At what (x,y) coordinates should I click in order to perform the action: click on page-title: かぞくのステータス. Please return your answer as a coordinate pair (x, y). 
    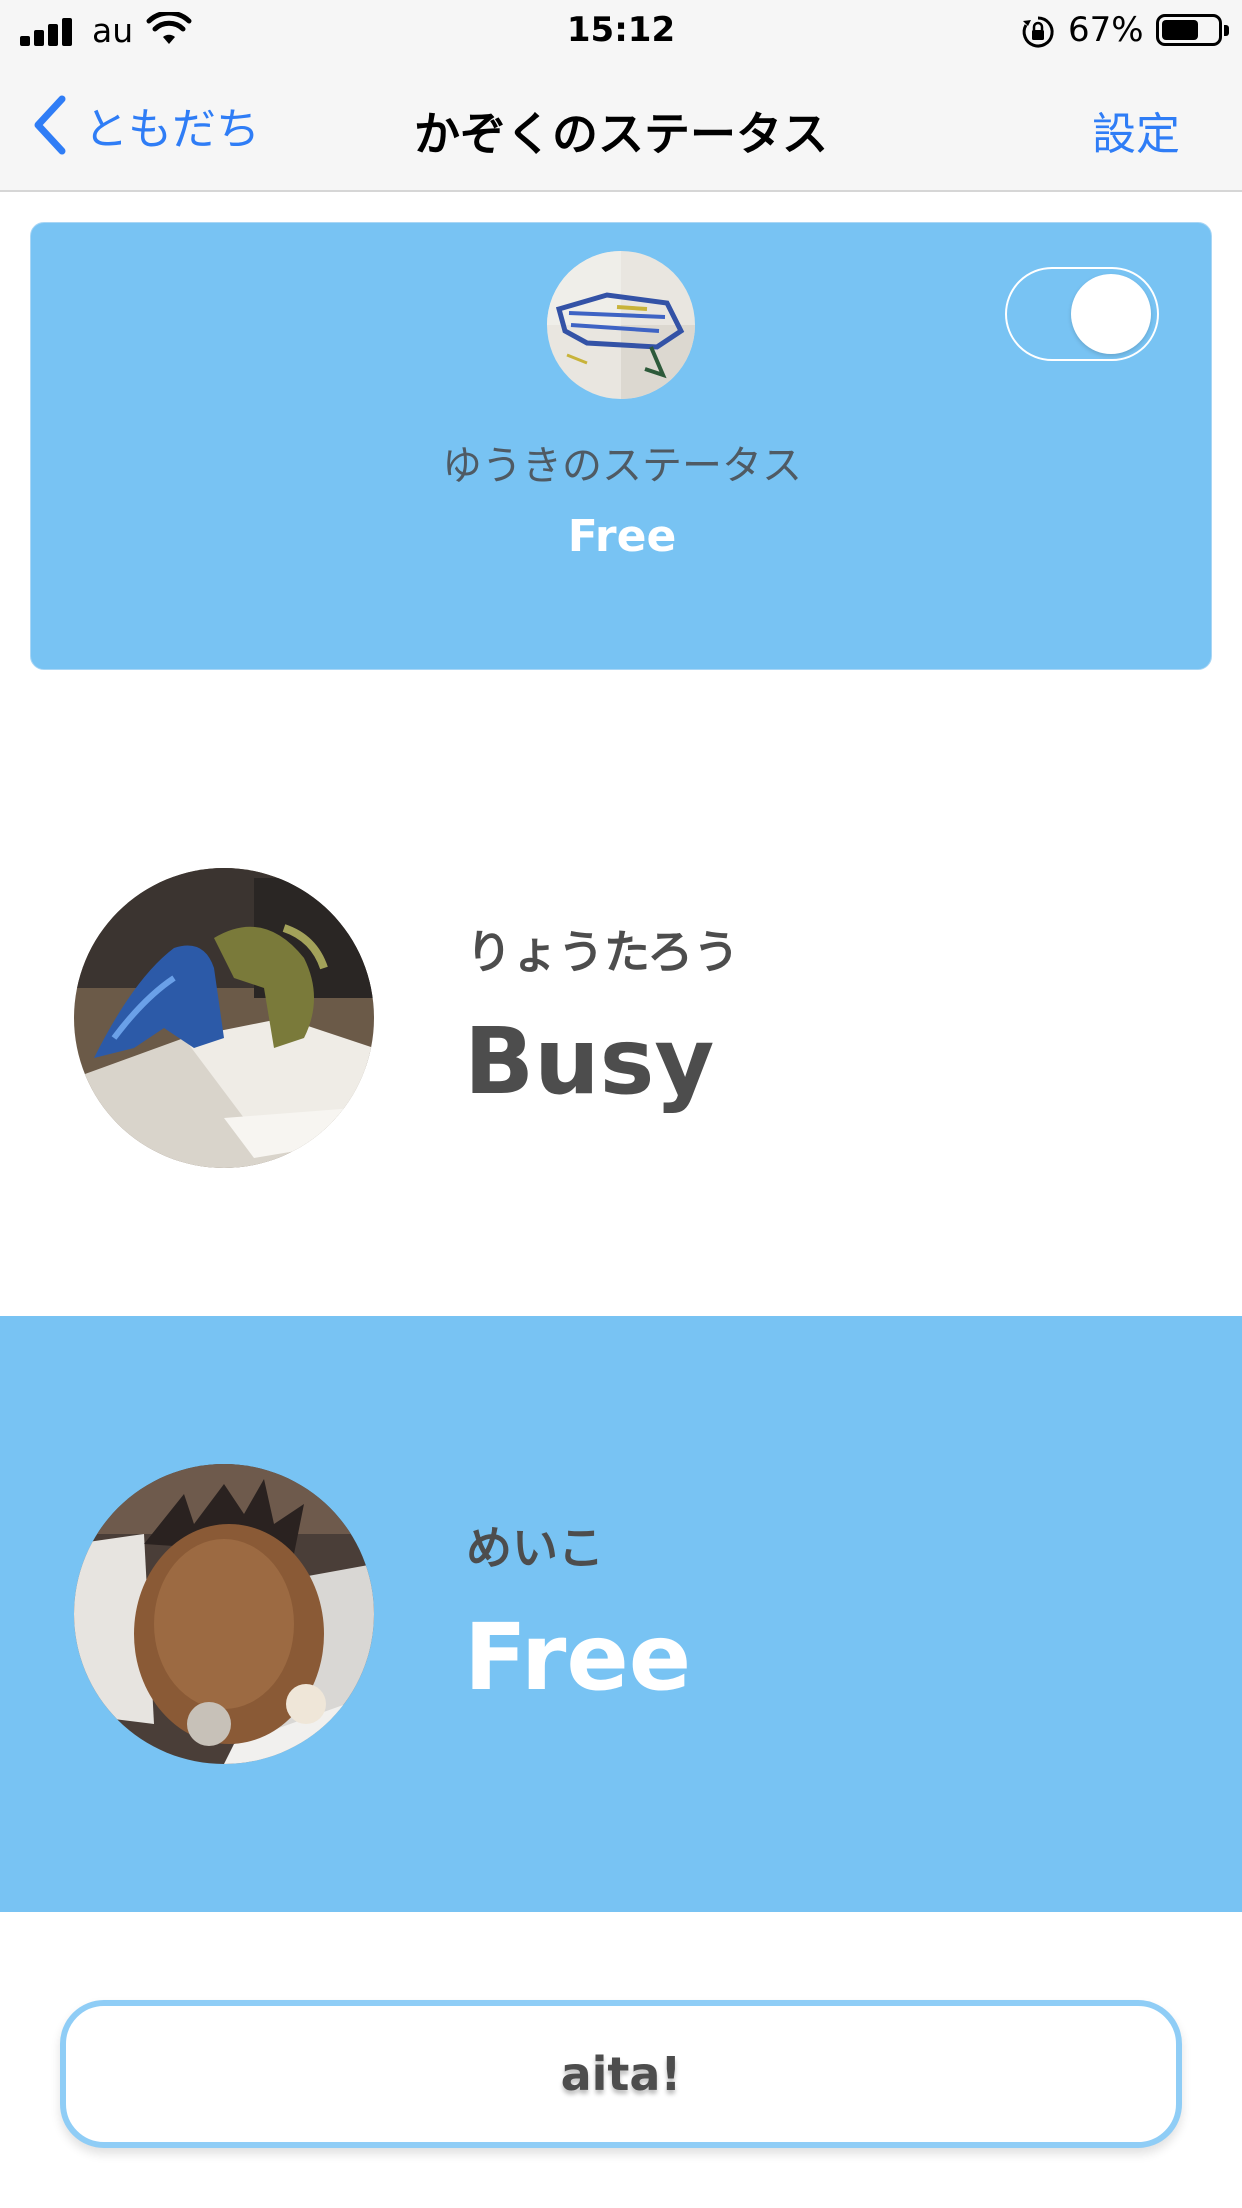
    Looking at the image, I should click on (621, 134).